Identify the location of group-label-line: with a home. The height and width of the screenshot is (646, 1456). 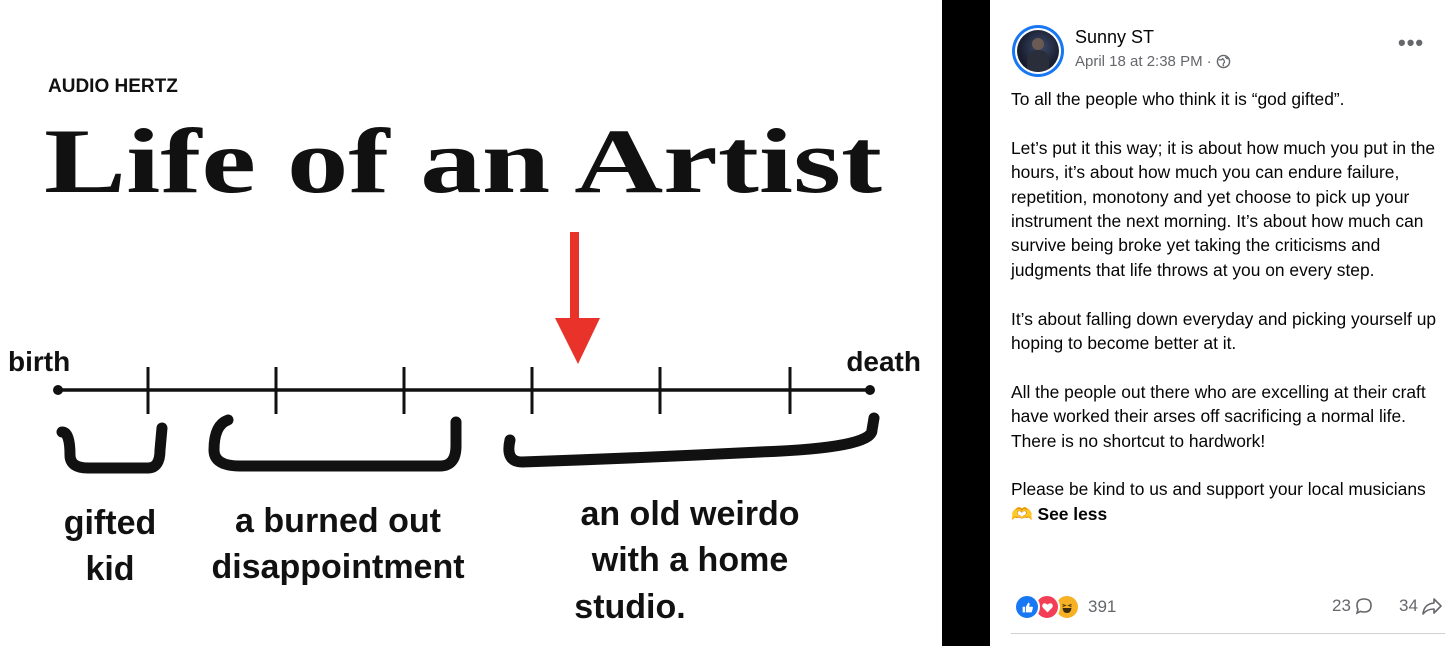
(689, 560).